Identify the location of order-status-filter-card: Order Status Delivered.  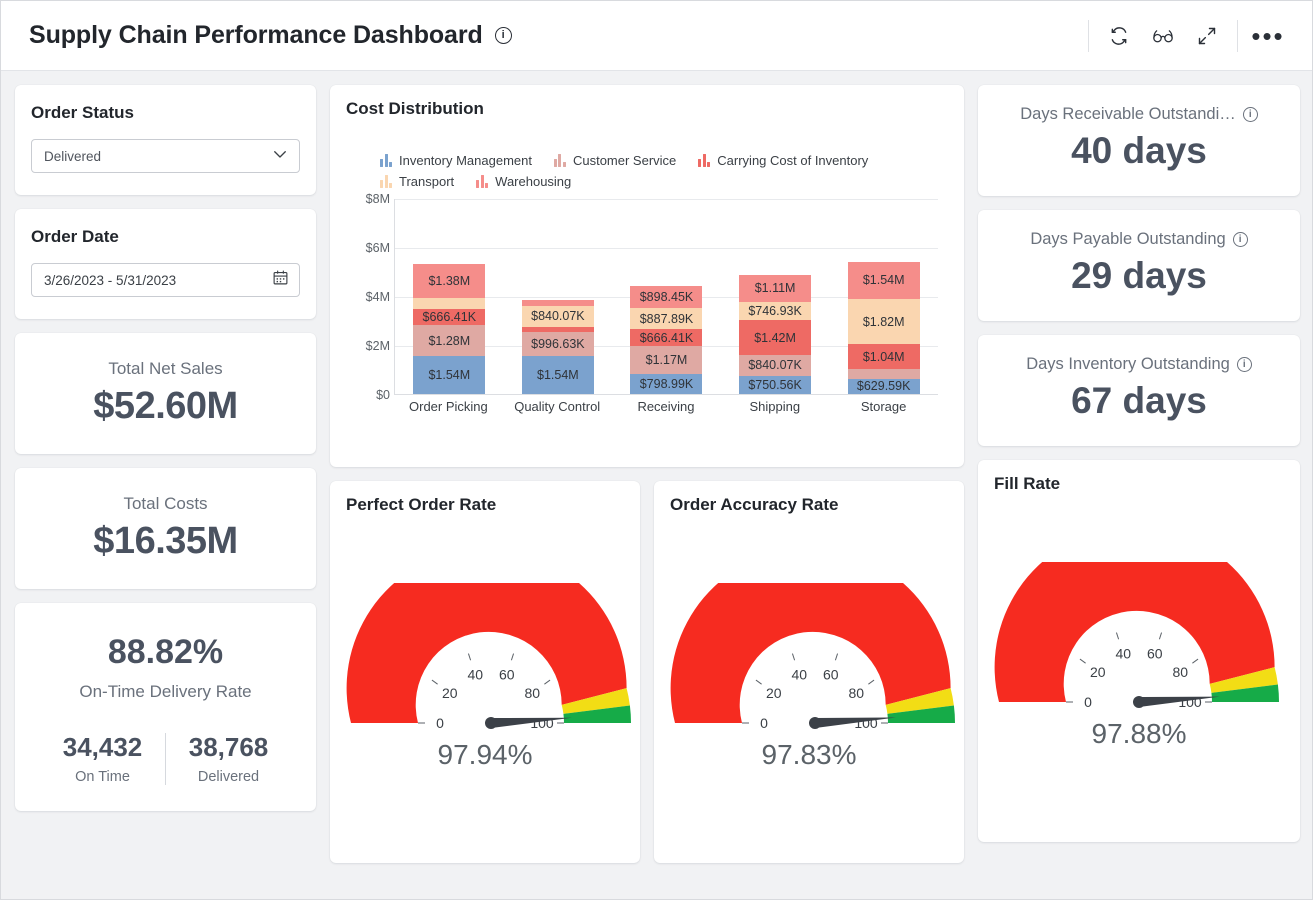
(165, 140).